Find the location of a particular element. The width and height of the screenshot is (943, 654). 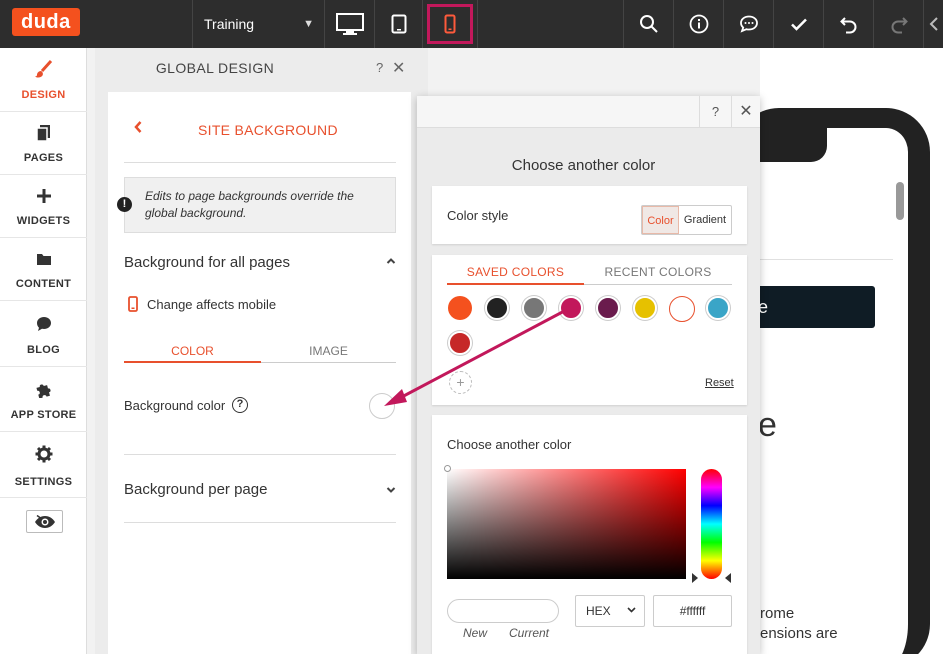

picker-help-button: ? is located at coordinates (715, 112).